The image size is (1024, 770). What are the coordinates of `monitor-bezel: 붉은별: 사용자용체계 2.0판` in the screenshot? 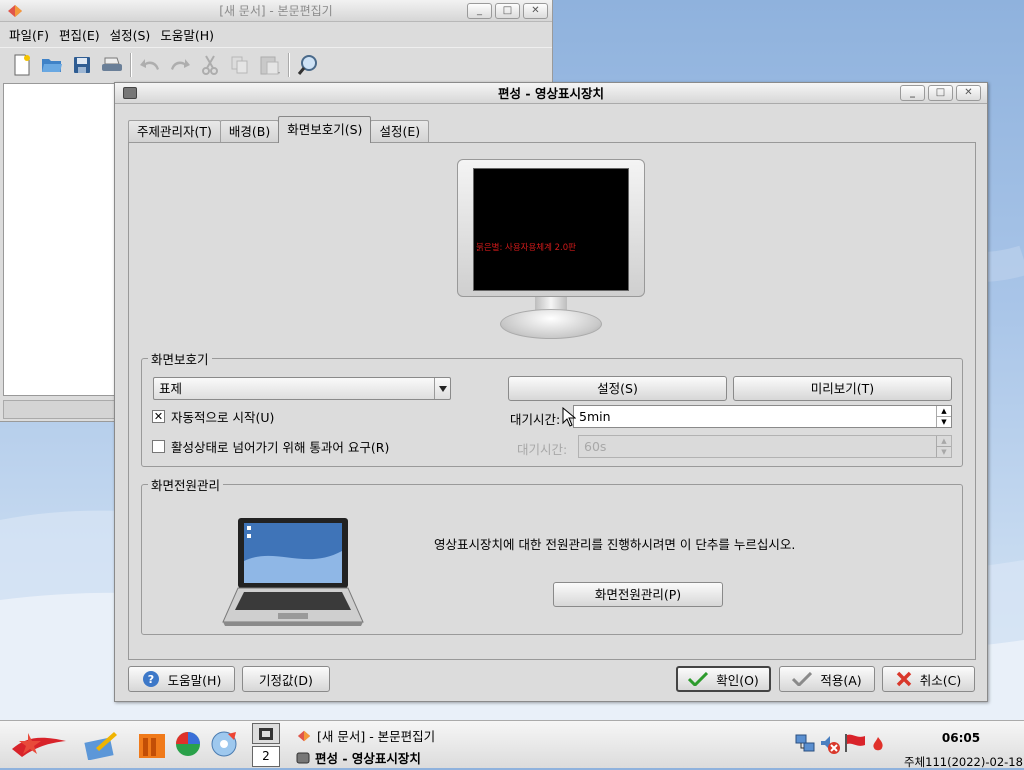 It's located at (551, 228).